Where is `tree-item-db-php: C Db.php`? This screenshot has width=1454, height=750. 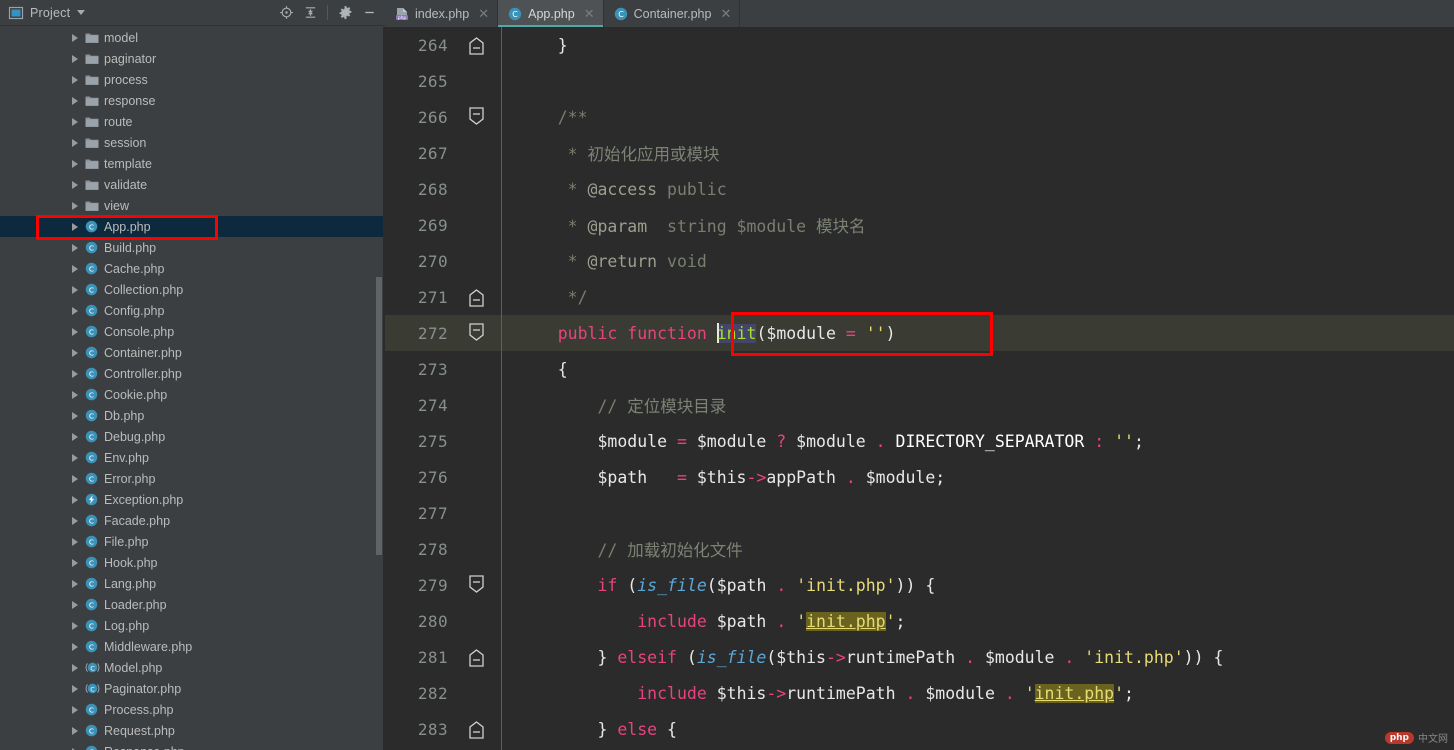 tree-item-db-php: C Db.php is located at coordinates (192, 415).